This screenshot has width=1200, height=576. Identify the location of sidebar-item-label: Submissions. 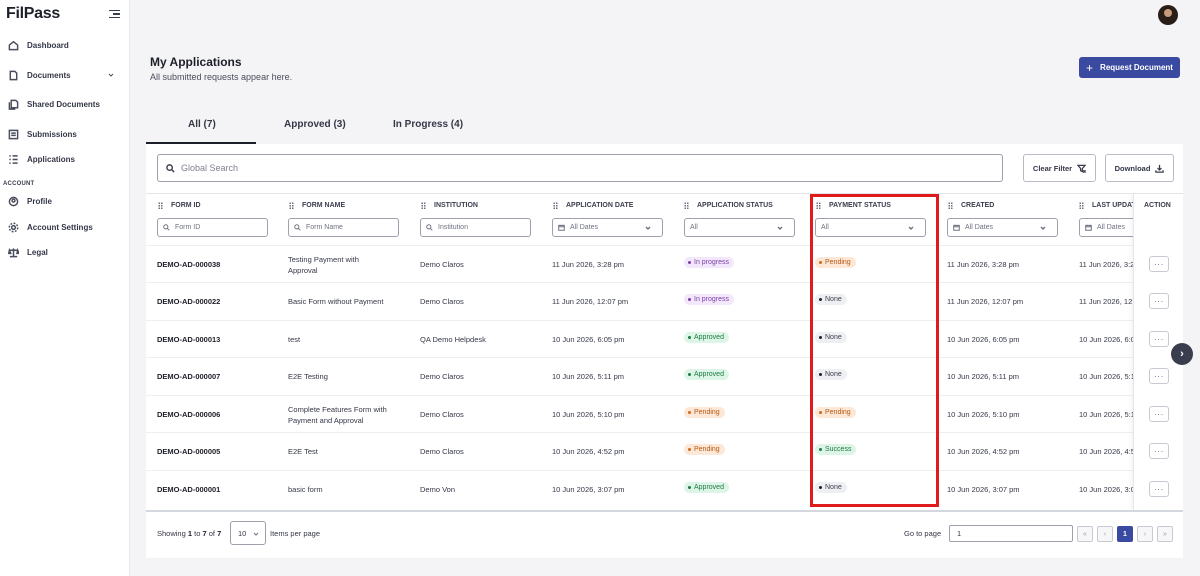
(52, 134).